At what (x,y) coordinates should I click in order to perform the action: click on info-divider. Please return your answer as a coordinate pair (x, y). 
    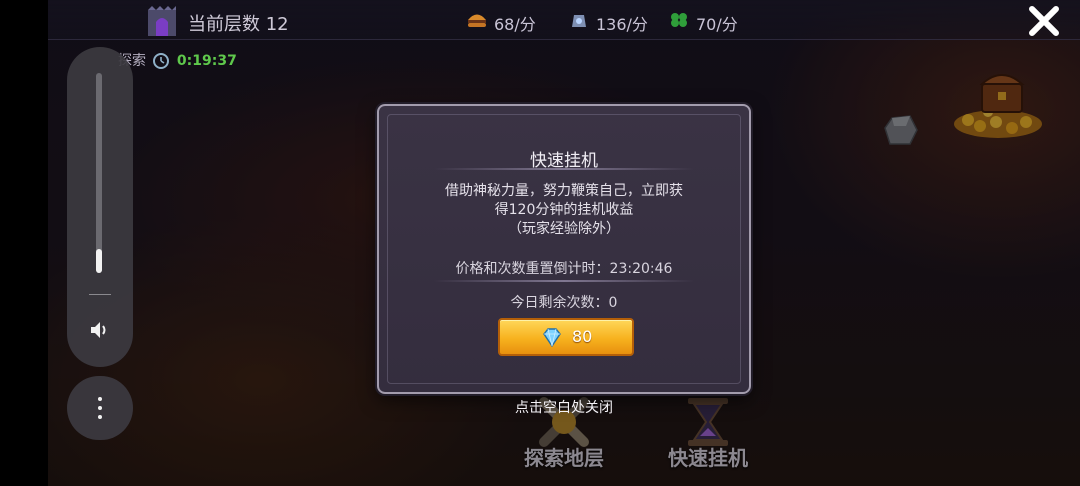
    Looking at the image, I should click on (564, 281).